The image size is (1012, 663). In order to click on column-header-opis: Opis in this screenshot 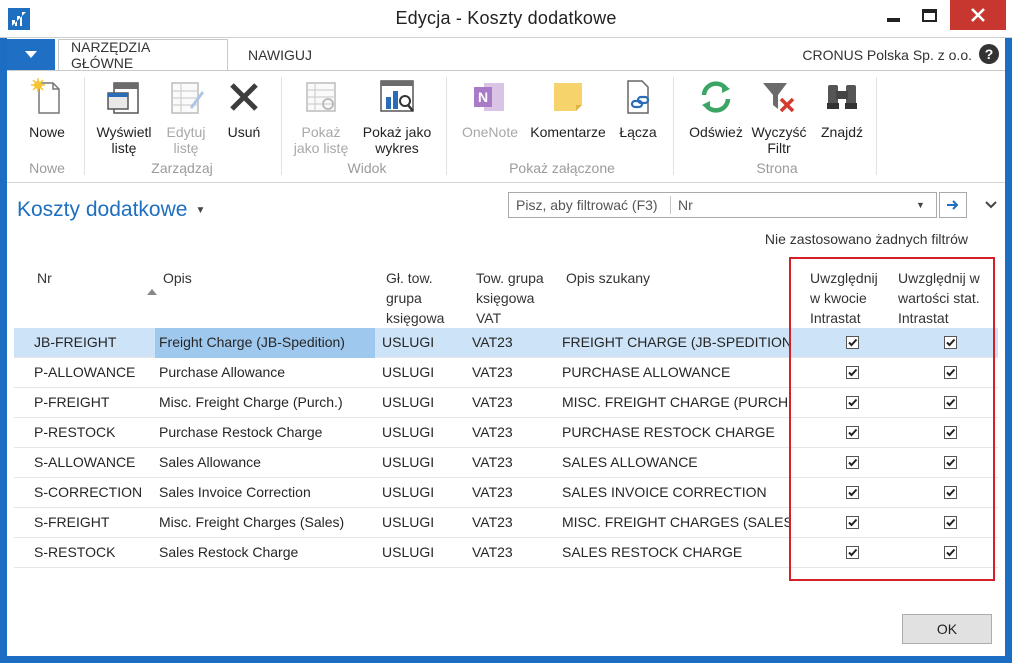, I will do `click(177, 278)`.